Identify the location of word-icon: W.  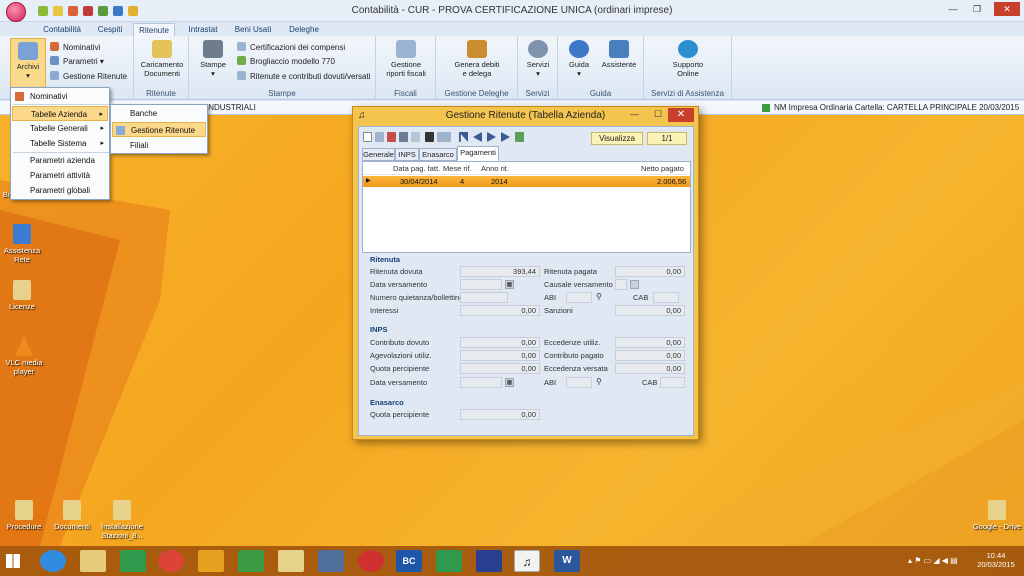
(567, 561).